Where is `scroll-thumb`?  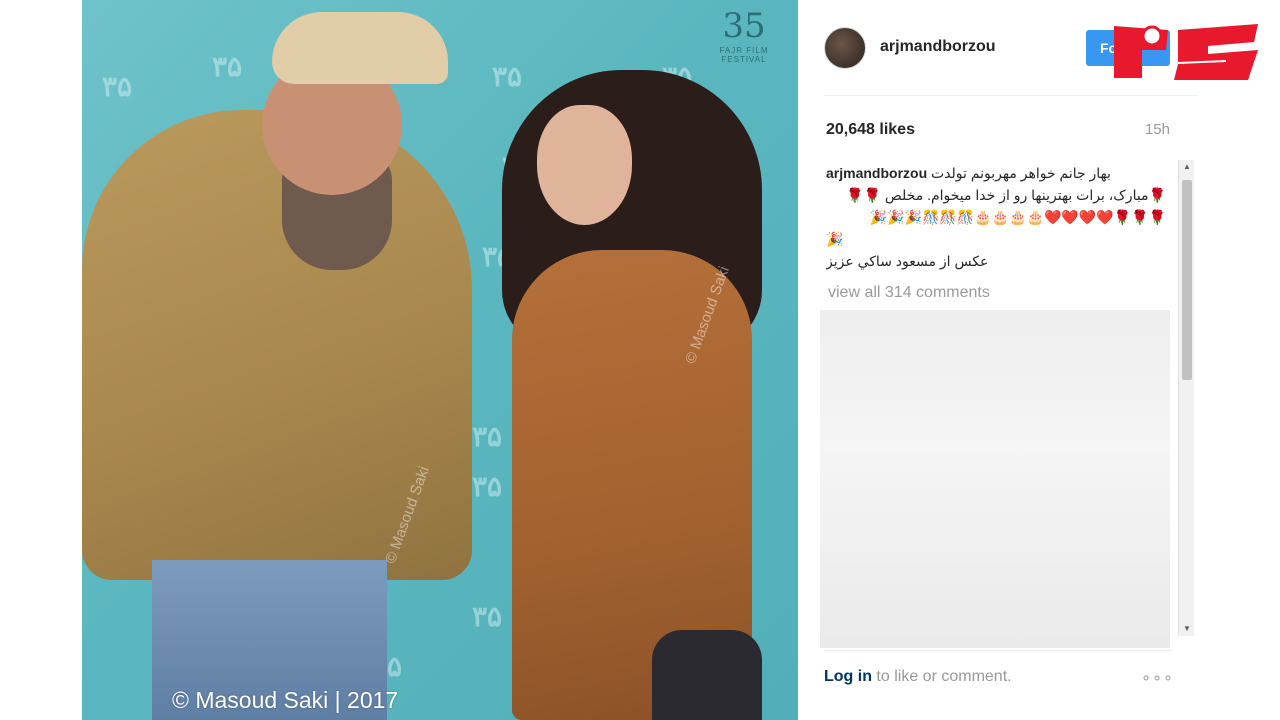 scroll-thumb is located at coordinates (1187, 280).